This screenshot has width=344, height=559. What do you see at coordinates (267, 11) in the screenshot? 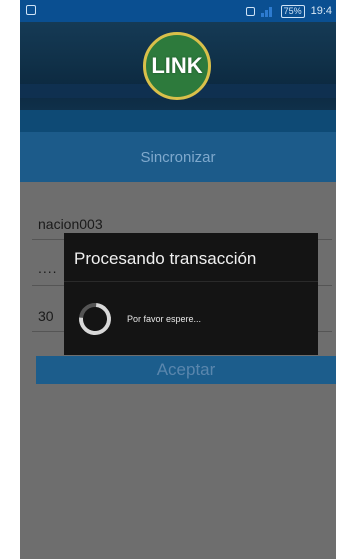
I see `signal-icon` at bounding box center [267, 11].